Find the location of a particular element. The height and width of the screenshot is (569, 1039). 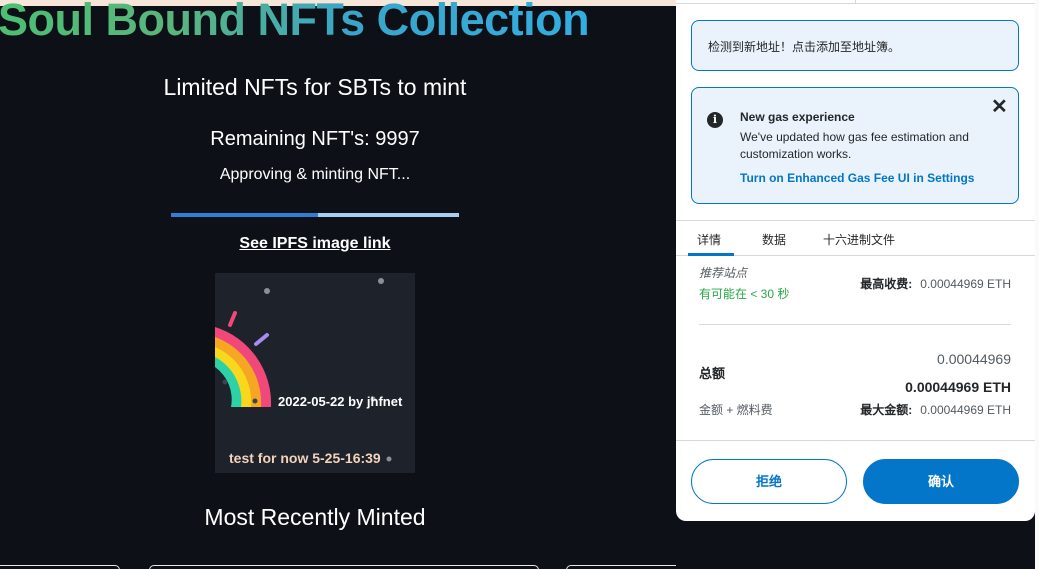

confirm-button: 确认 is located at coordinates (941, 481).